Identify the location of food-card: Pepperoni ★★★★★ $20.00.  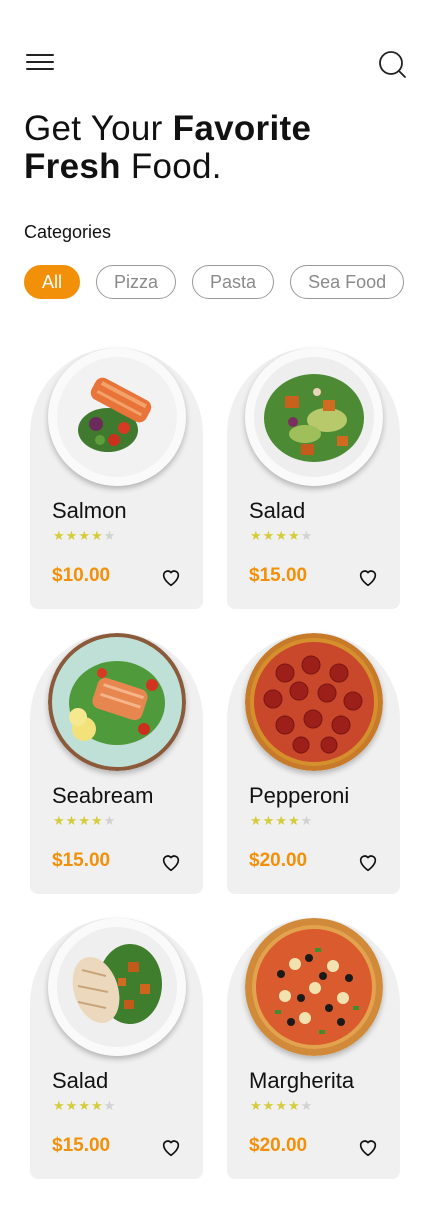
(313, 763).